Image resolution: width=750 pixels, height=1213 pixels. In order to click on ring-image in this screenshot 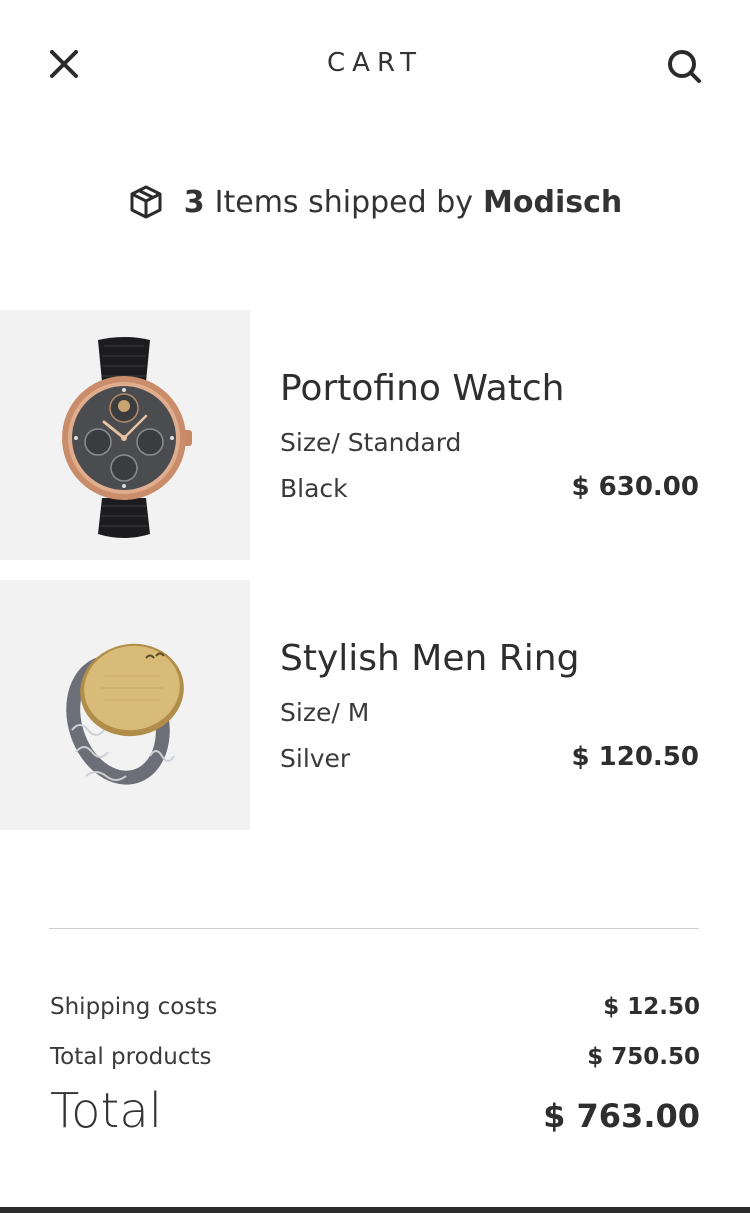, I will do `click(125, 705)`.